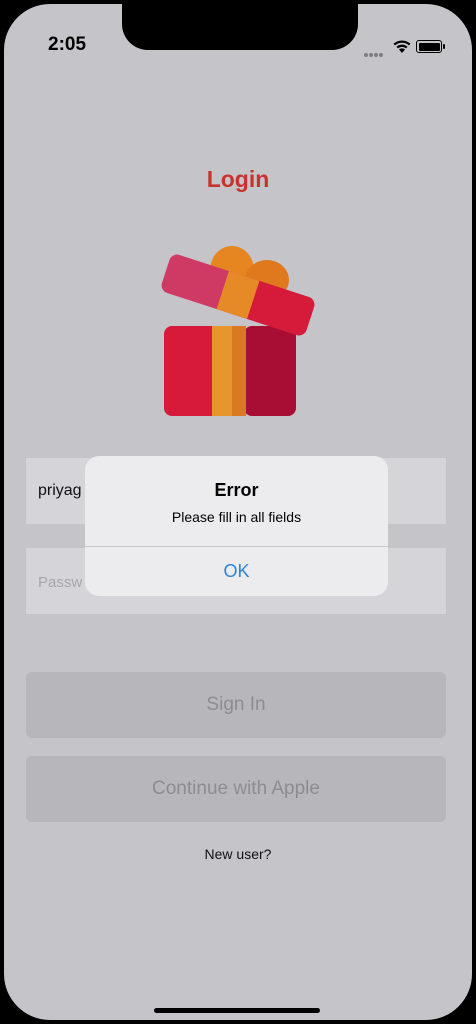 This screenshot has height=1024, width=476. What do you see at coordinates (237, 1010) in the screenshot?
I see `home-indicator` at bounding box center [237, 1010].